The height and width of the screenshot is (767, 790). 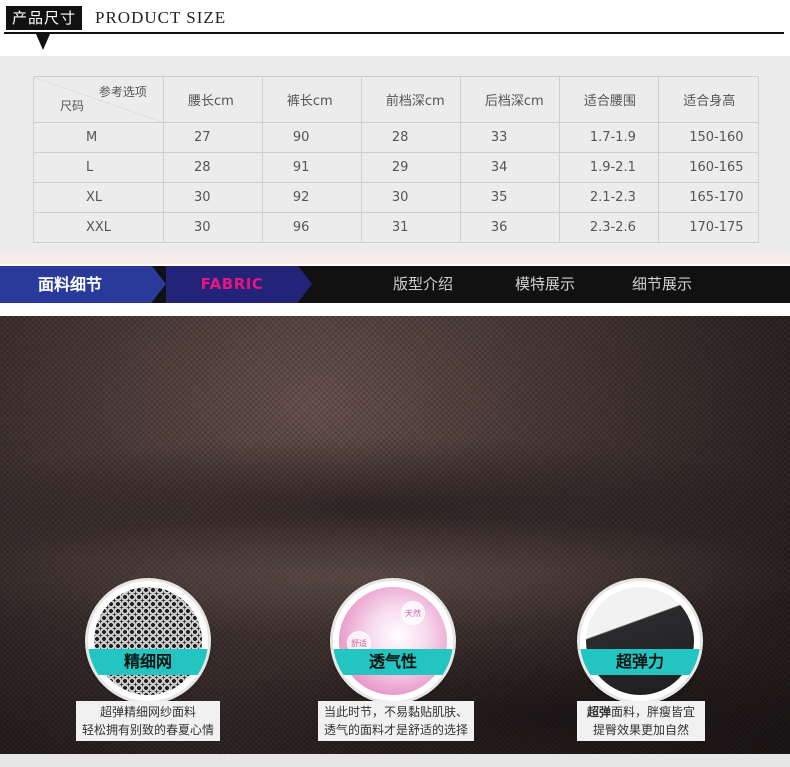 What do you see at coordinates (509, 197) in the screenshot?
I see `table-cell: 35` at bounding box center [509, 197].